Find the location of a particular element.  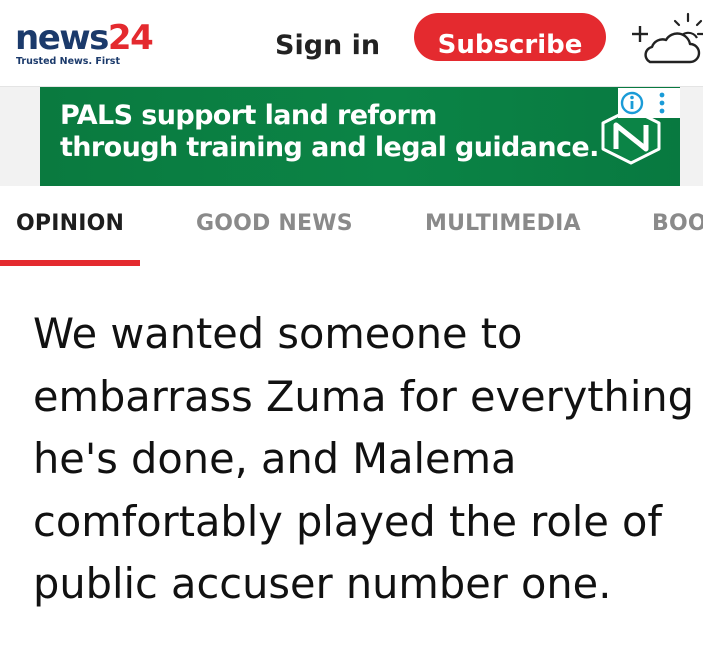

quote-line: he's done, and Malema is located at coordinates (275, 458).